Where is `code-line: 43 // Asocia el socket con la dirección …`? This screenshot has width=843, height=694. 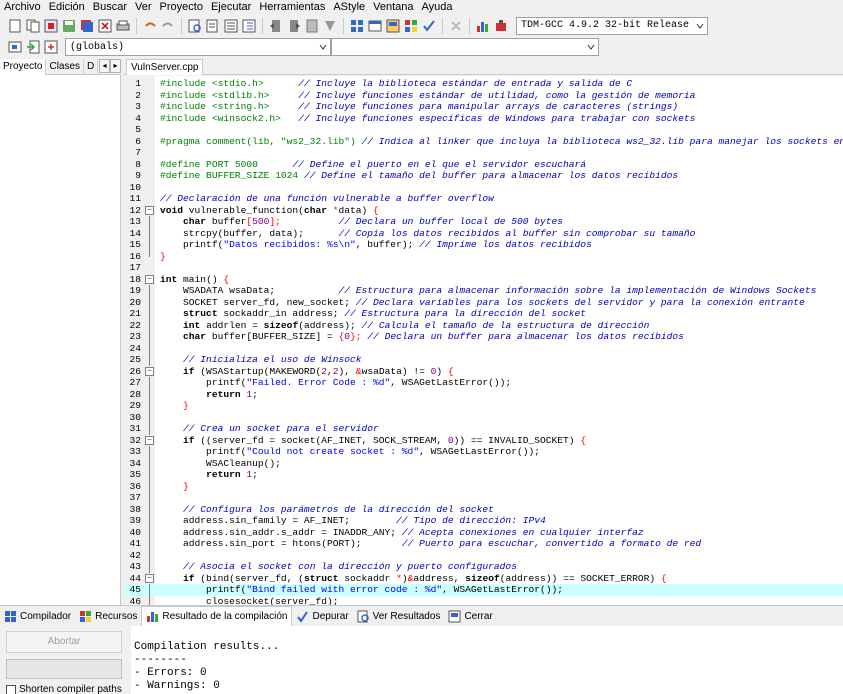
code-line: 43 // Asocia el socket con la dirección … is located at coordinates (483, 567).